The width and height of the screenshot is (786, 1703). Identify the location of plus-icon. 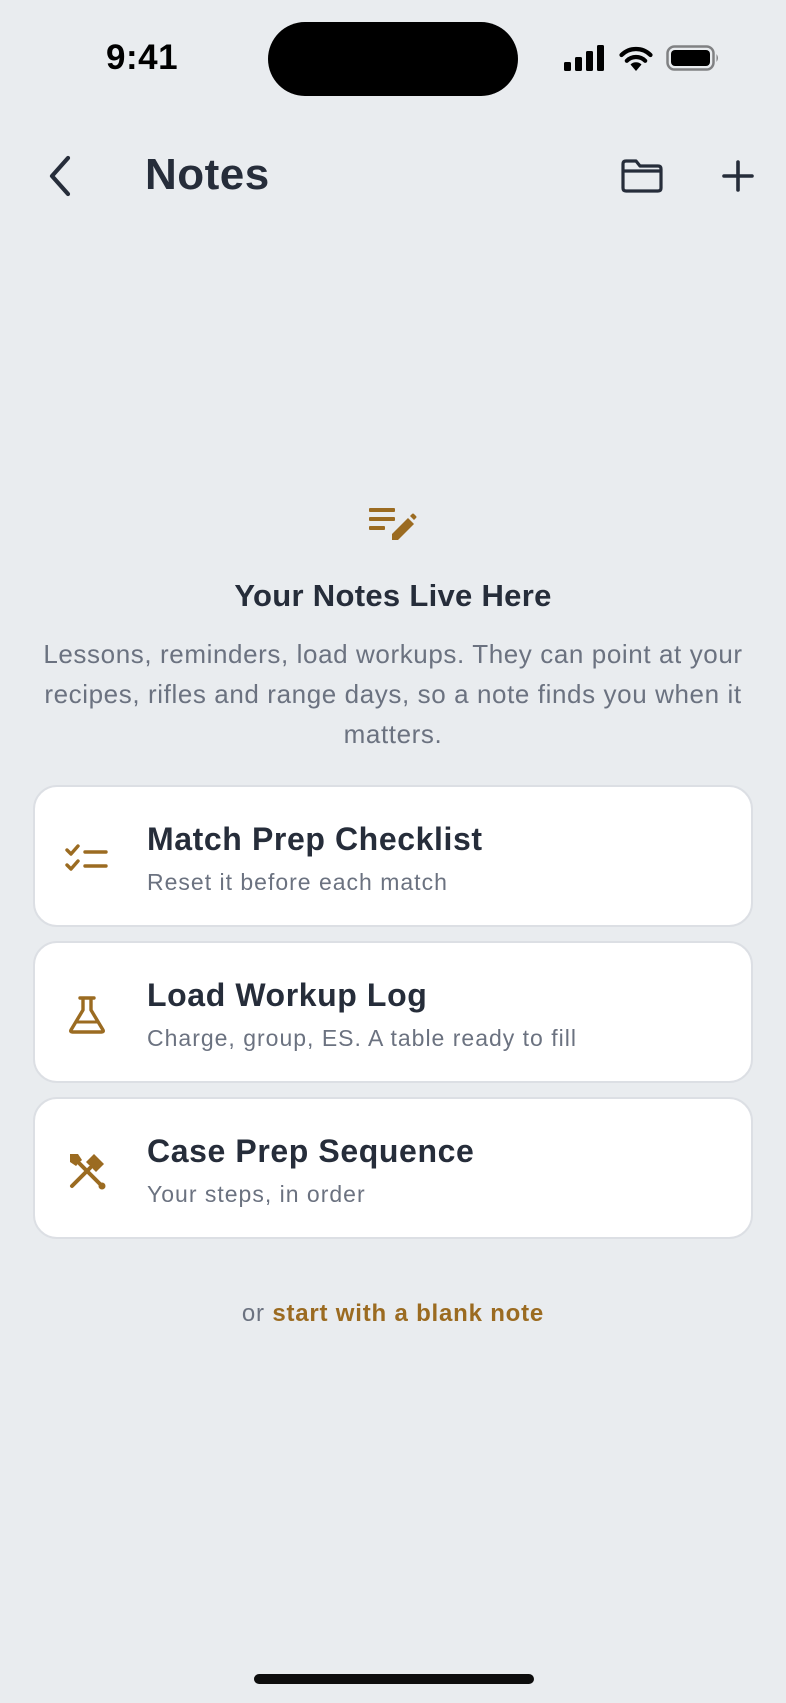
(738, 176).